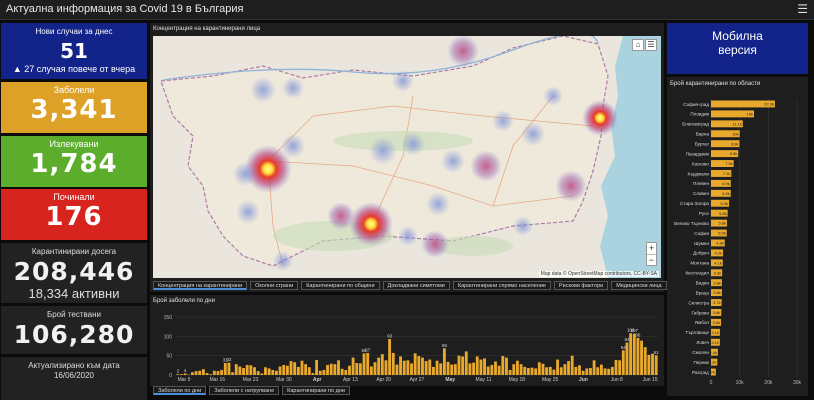 The image size is (814, 400). What do you see at coordinates (639, 285) in the screenshot?
I see `tab-medics: Медицински лица` at bounding box center [639, 285].